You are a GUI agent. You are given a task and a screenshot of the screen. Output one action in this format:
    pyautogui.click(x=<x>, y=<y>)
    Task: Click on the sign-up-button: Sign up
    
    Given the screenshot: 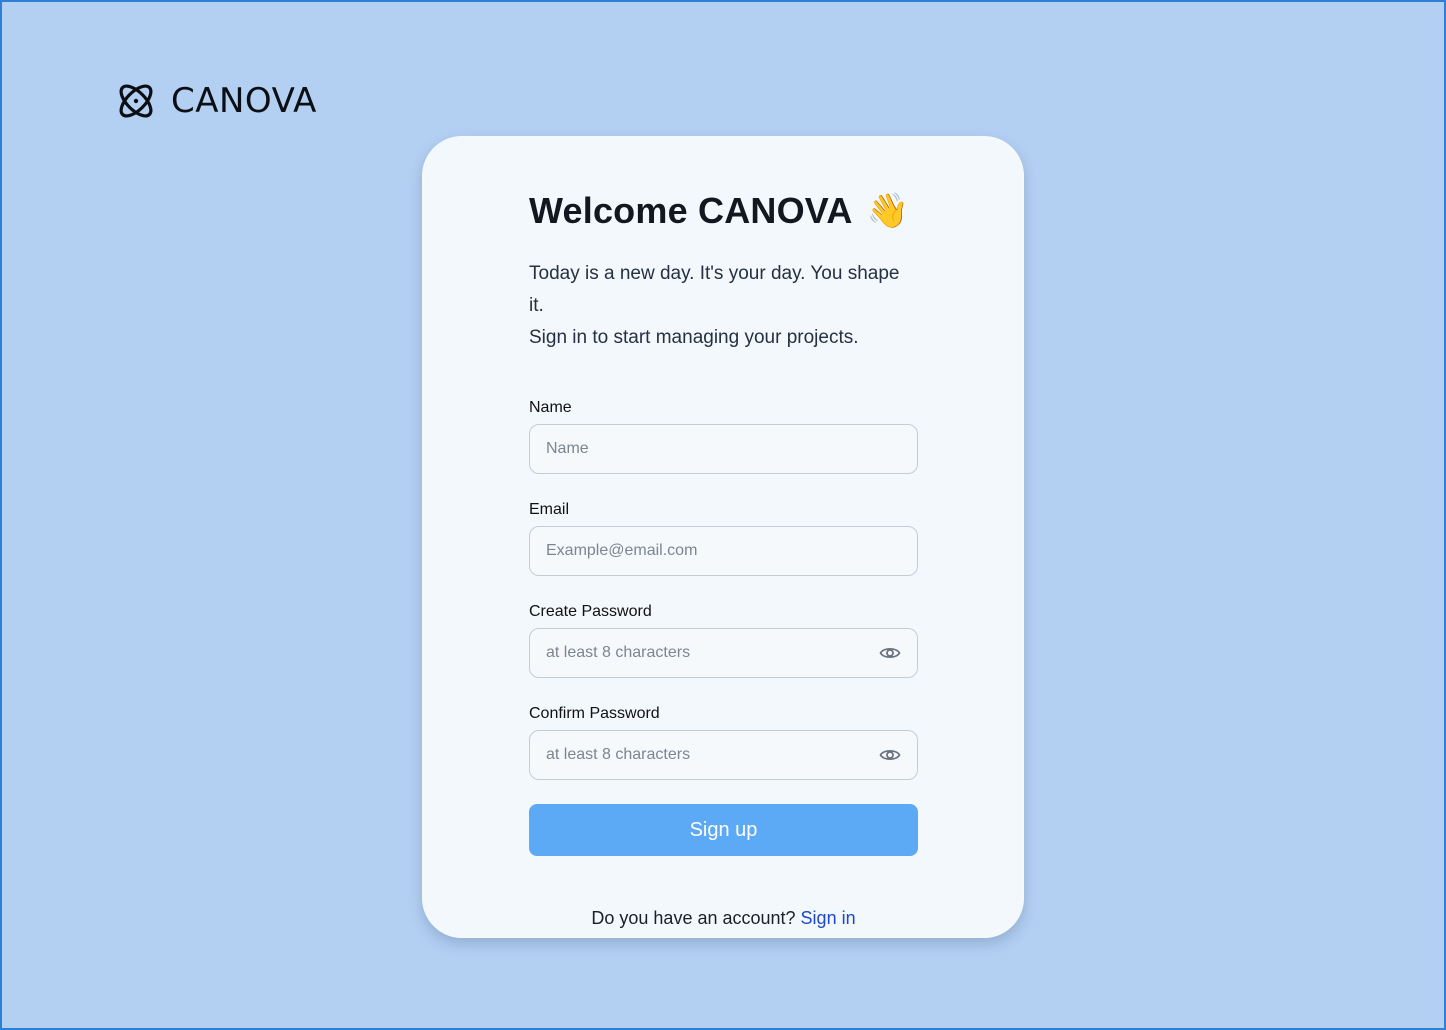 What is the action you would take?
    pyautogui.click(x=723, y=830)
    